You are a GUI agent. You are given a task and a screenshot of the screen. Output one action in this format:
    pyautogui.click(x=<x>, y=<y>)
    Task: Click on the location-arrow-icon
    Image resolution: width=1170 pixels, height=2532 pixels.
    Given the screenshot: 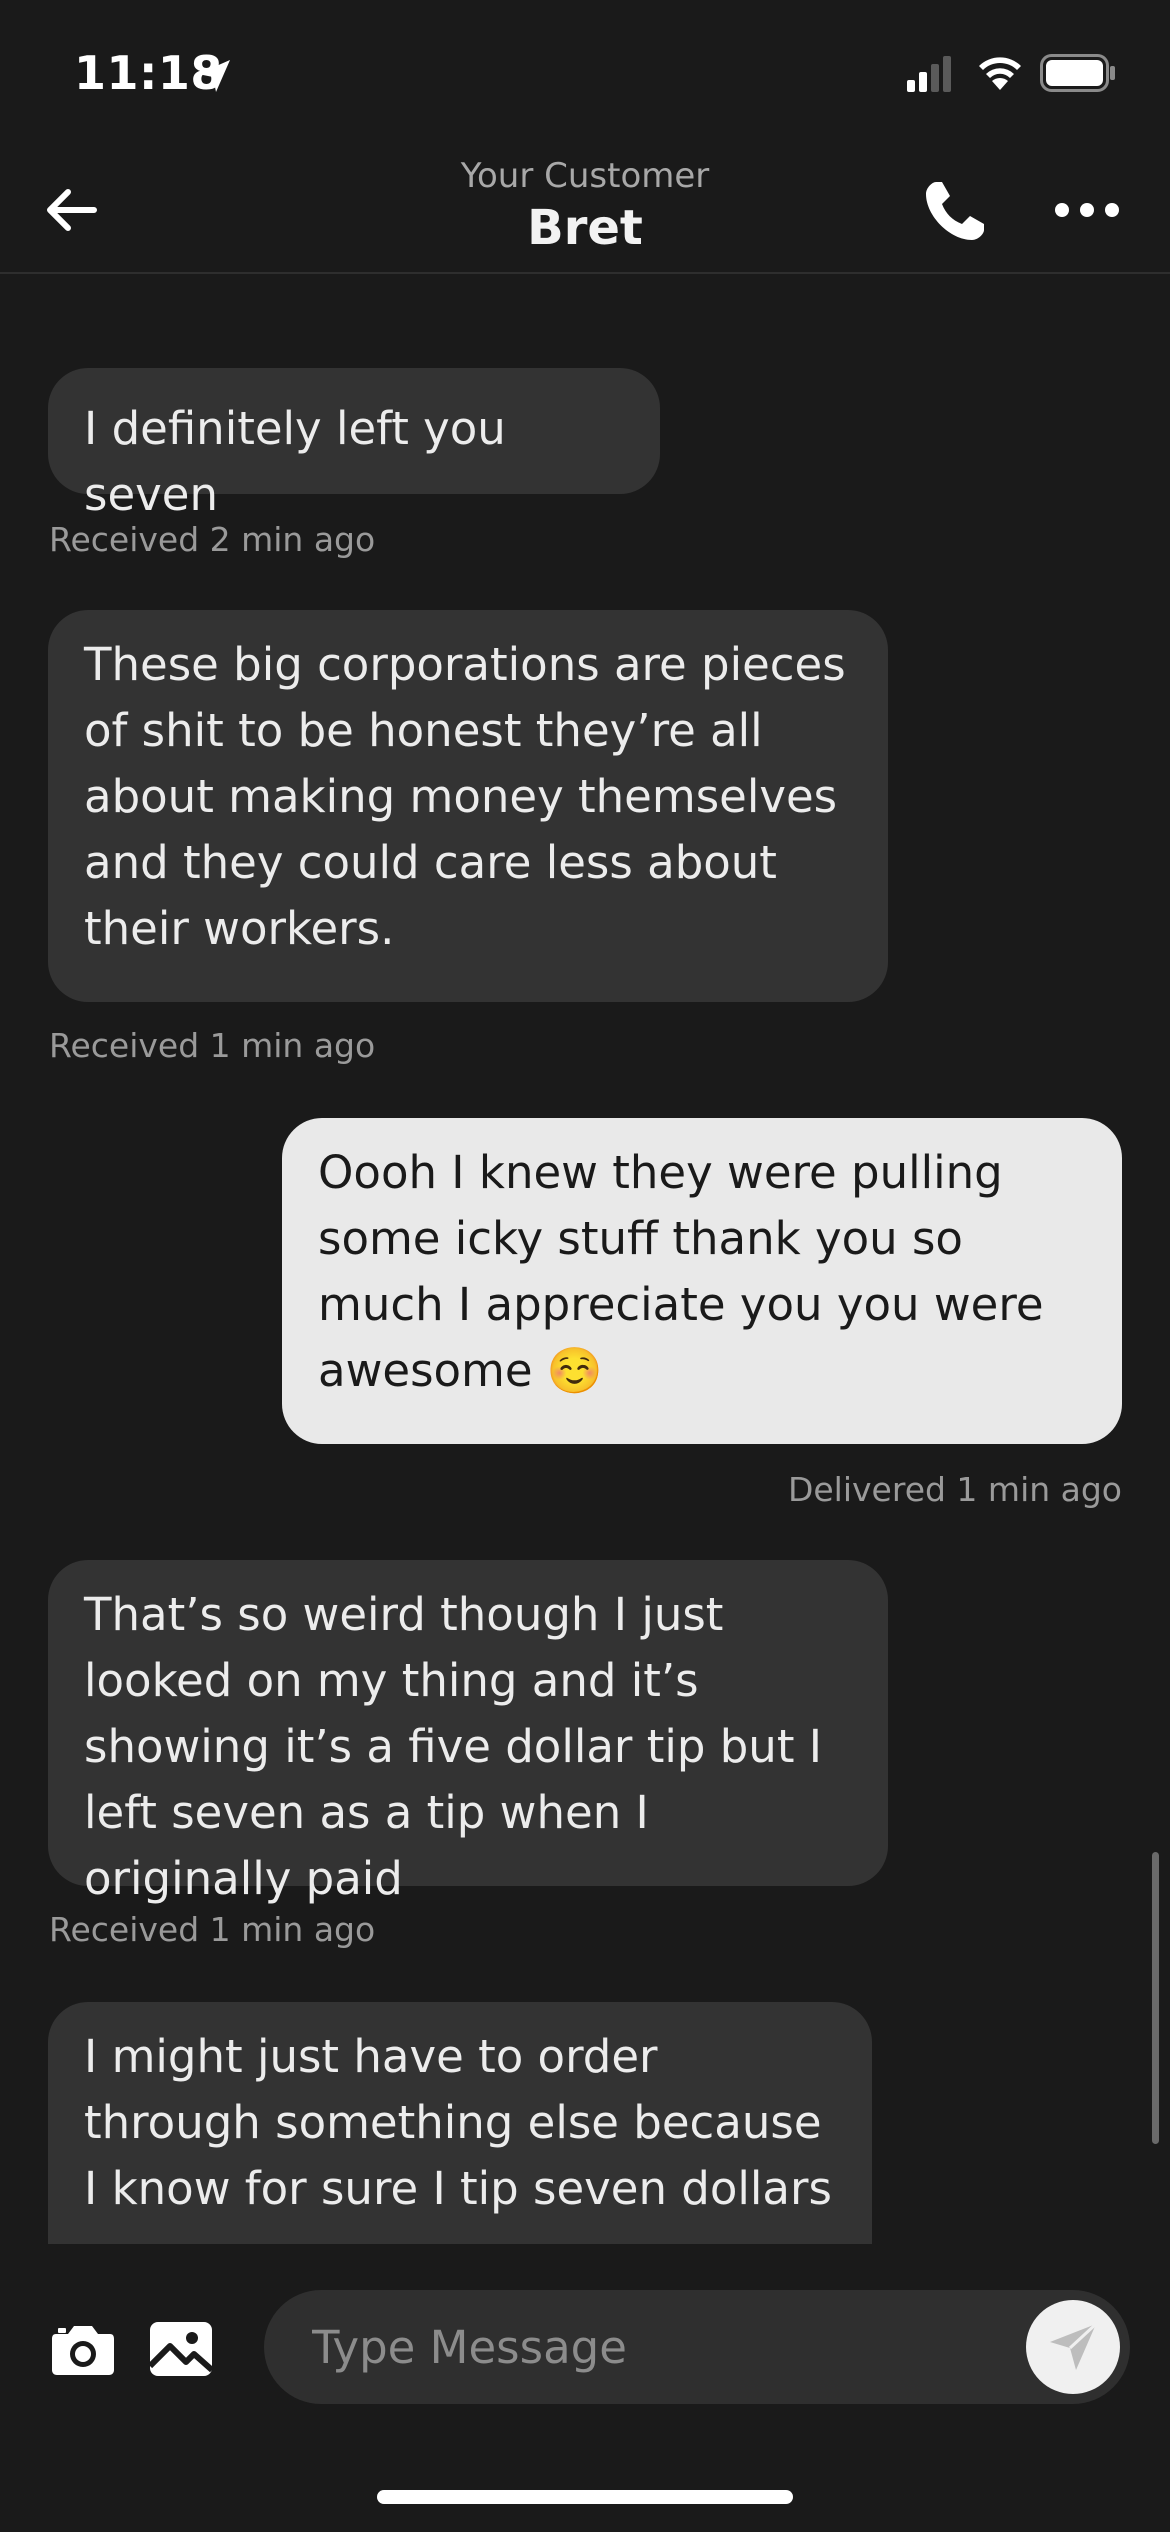 What is the action you would take?
    pyautogui.click(x=214, y=76)
    